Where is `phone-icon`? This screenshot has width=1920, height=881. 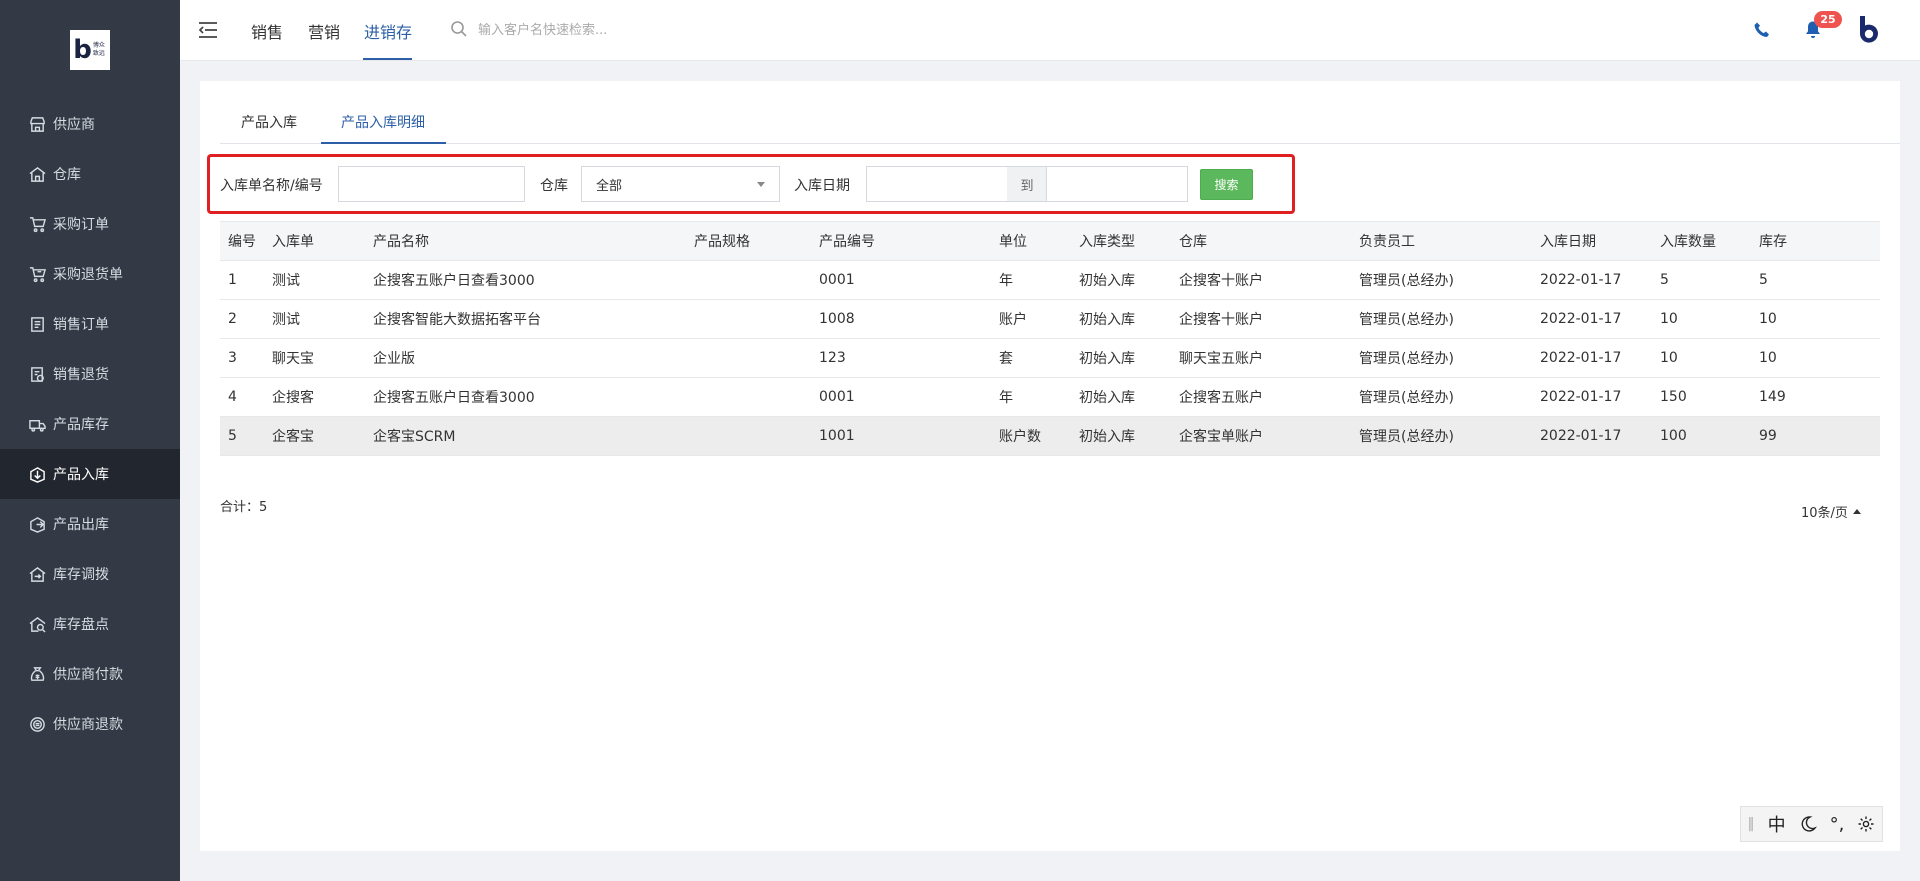 phone-icon is located at coordinates (1762, 30).